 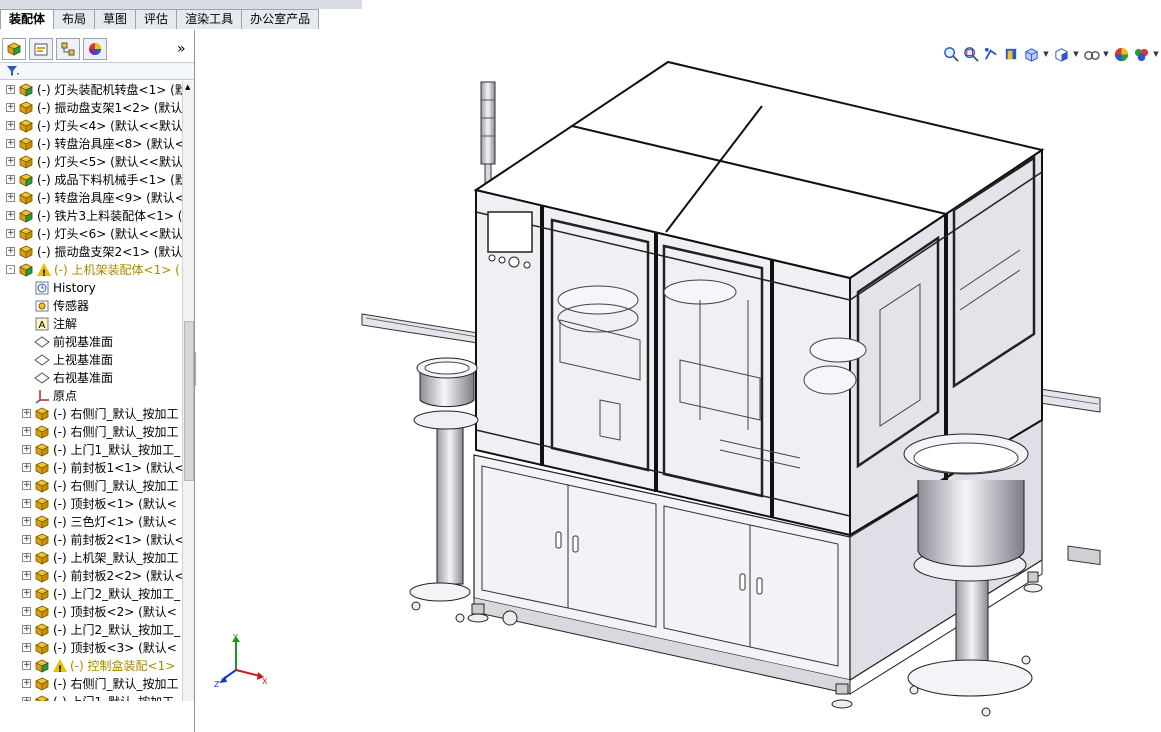 I want to click on tree-item: + (-) 上门1_默认_按加工, so click(x=91, y=697).